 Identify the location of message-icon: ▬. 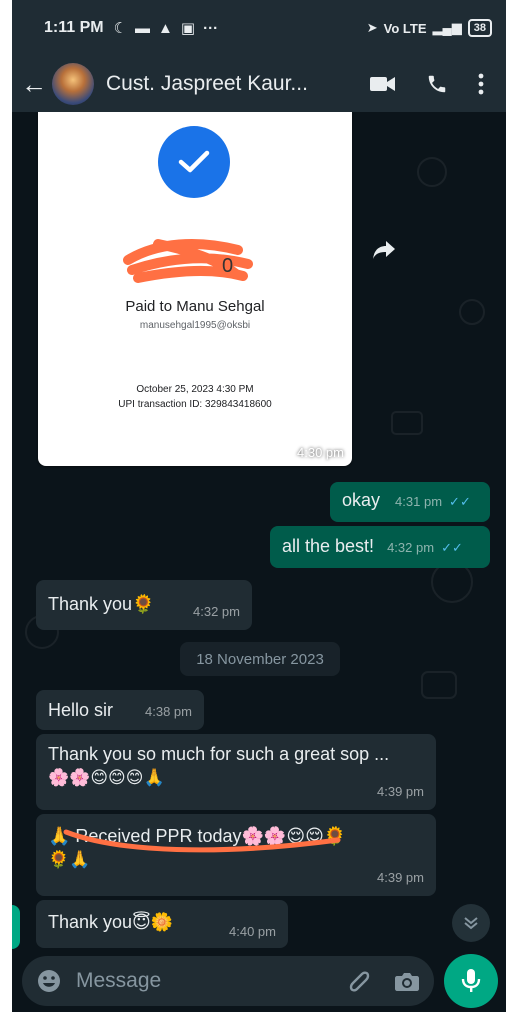
(143, 28).